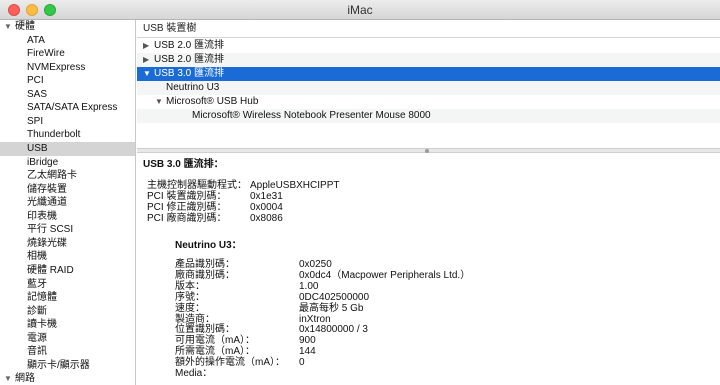 The width and height of the screenshot is (720, 385). Describe the element at coordinates (67, 325) in the screenshot. I see `sidebar-item: 讀卡機` at that location.